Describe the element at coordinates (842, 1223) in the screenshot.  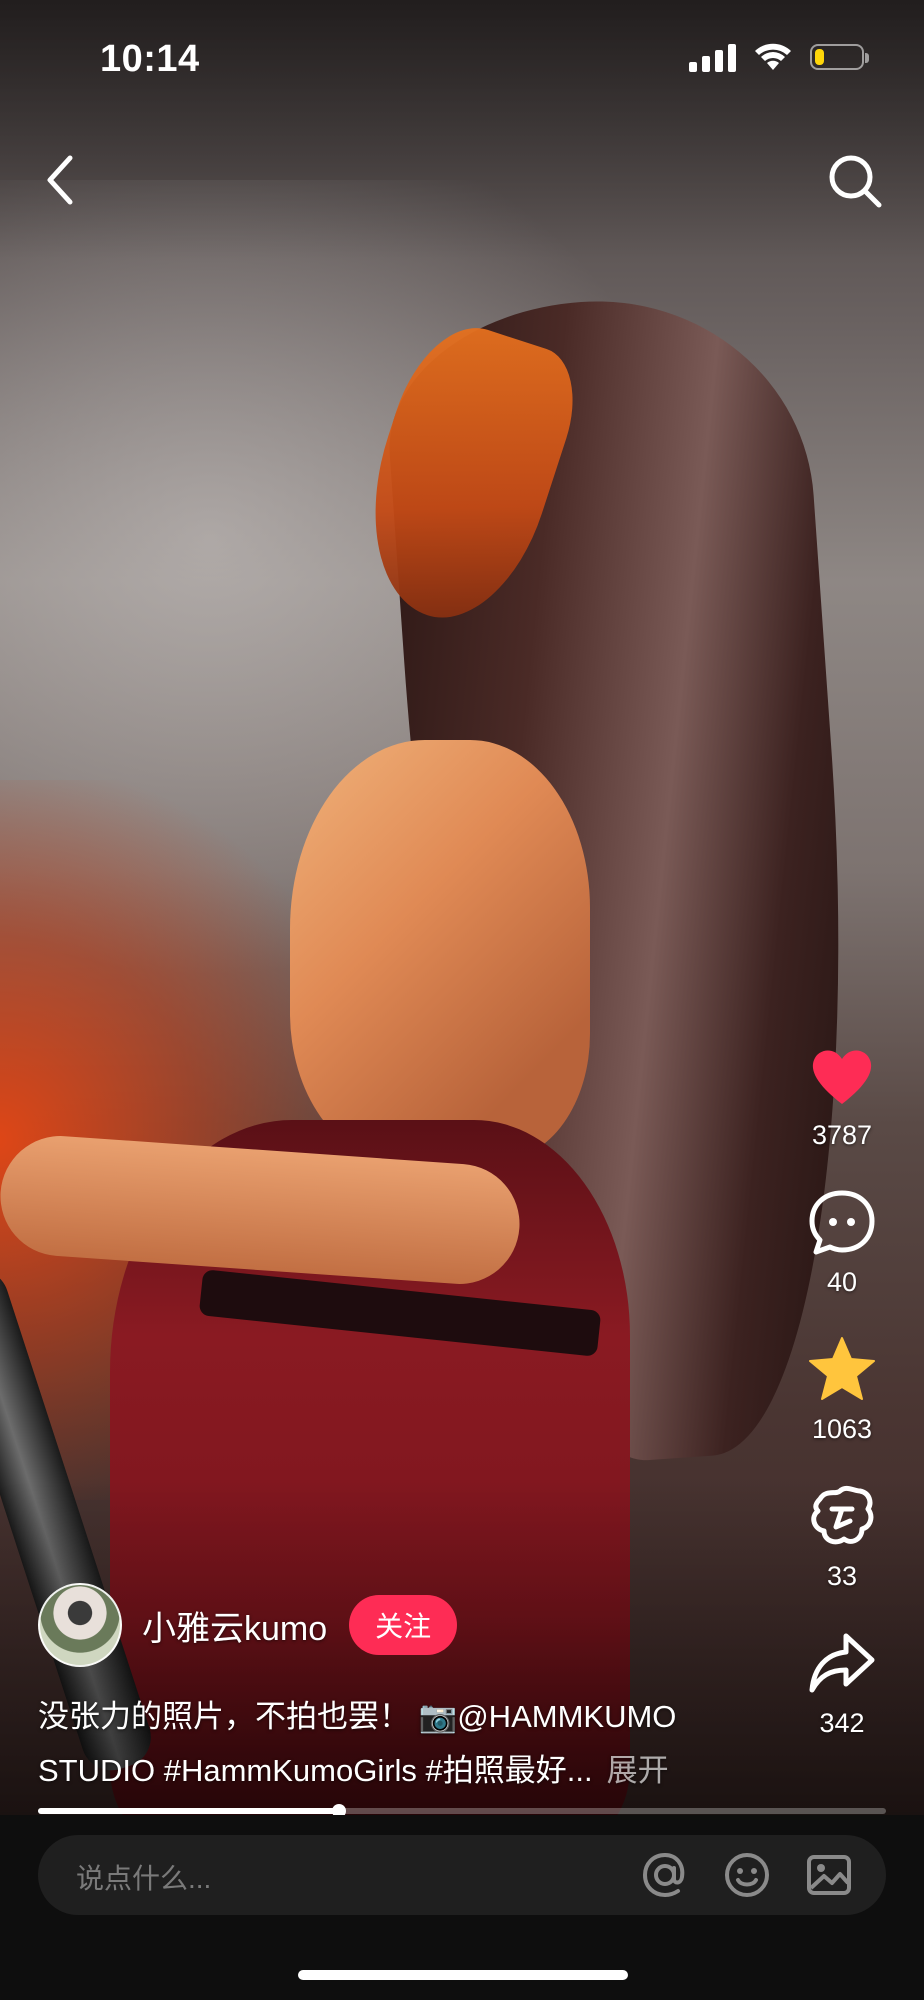
I see `comment-icon` at that location.